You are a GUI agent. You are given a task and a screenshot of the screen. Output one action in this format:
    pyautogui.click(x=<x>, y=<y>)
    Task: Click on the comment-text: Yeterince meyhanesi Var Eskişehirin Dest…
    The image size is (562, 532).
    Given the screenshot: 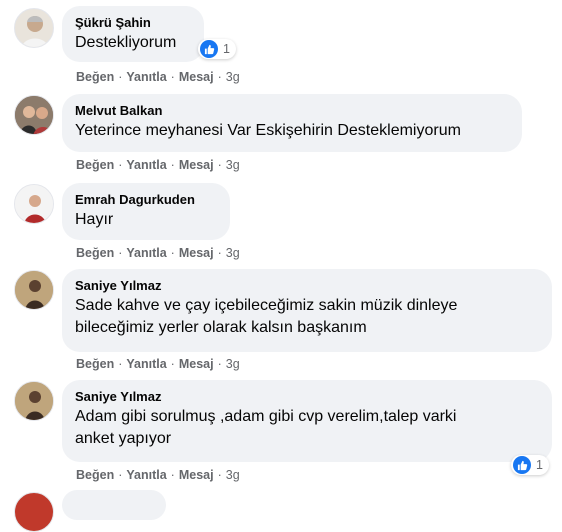 What is the action you would take?
    pyautogui.click(x=268, y=130)
    